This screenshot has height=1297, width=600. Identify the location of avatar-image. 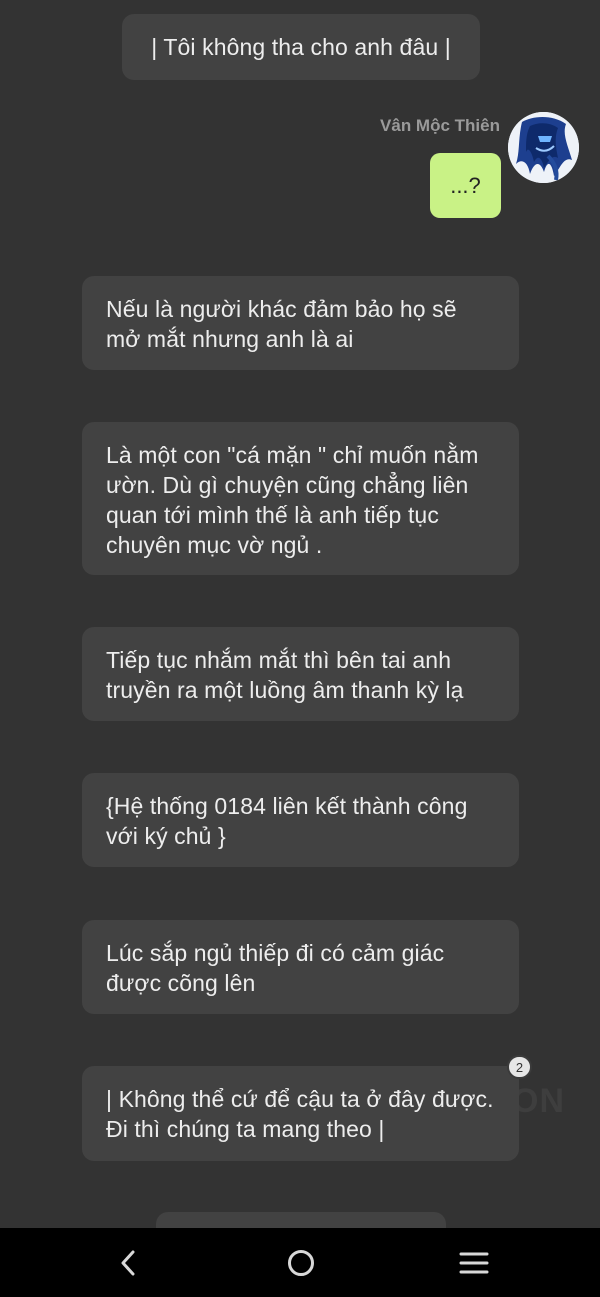
(543, 147).